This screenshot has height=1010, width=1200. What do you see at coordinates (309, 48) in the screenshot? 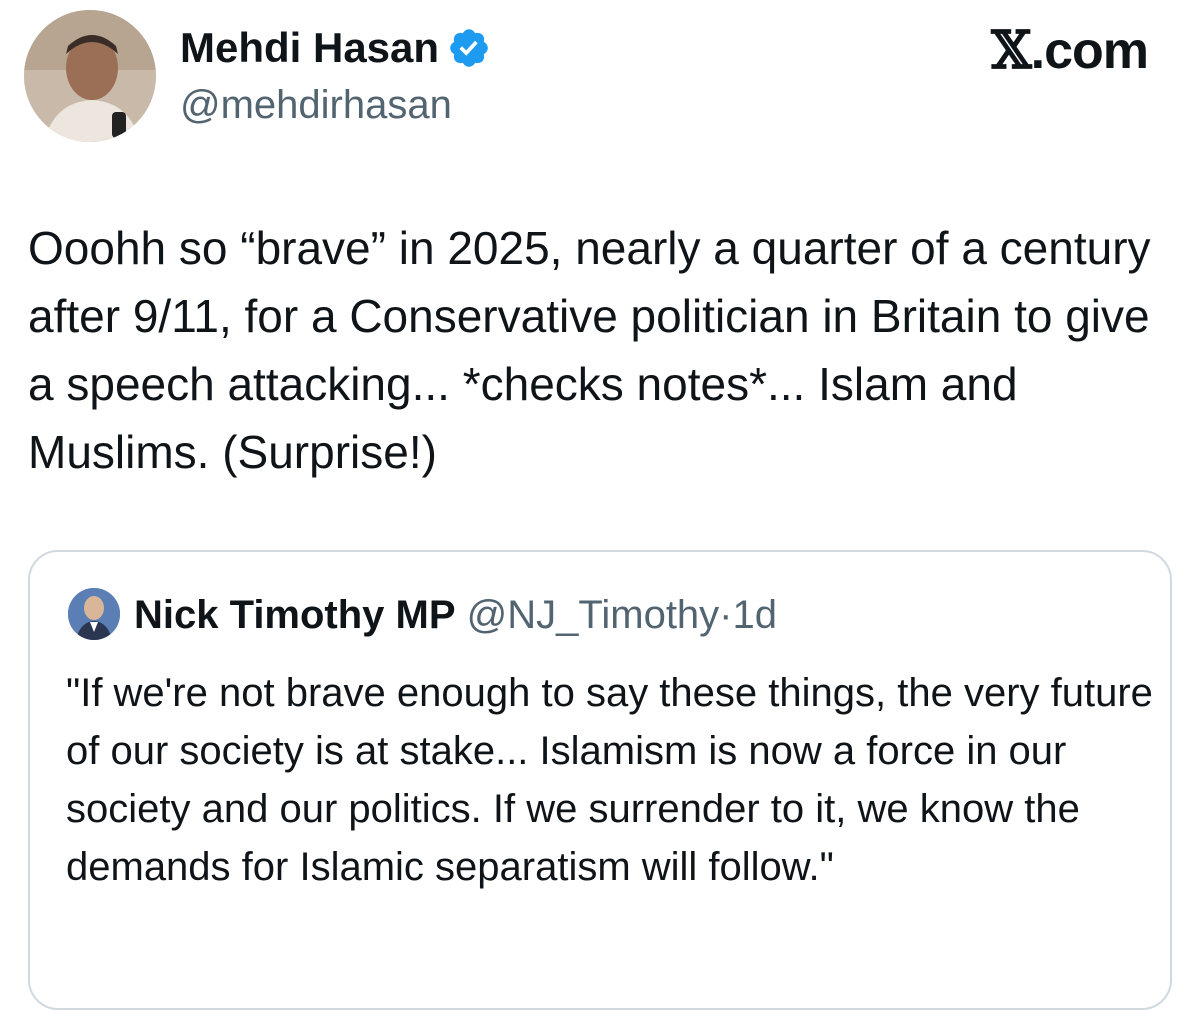
I see `author-name: Mehdi Hasan` at bounding box center [309, 48].